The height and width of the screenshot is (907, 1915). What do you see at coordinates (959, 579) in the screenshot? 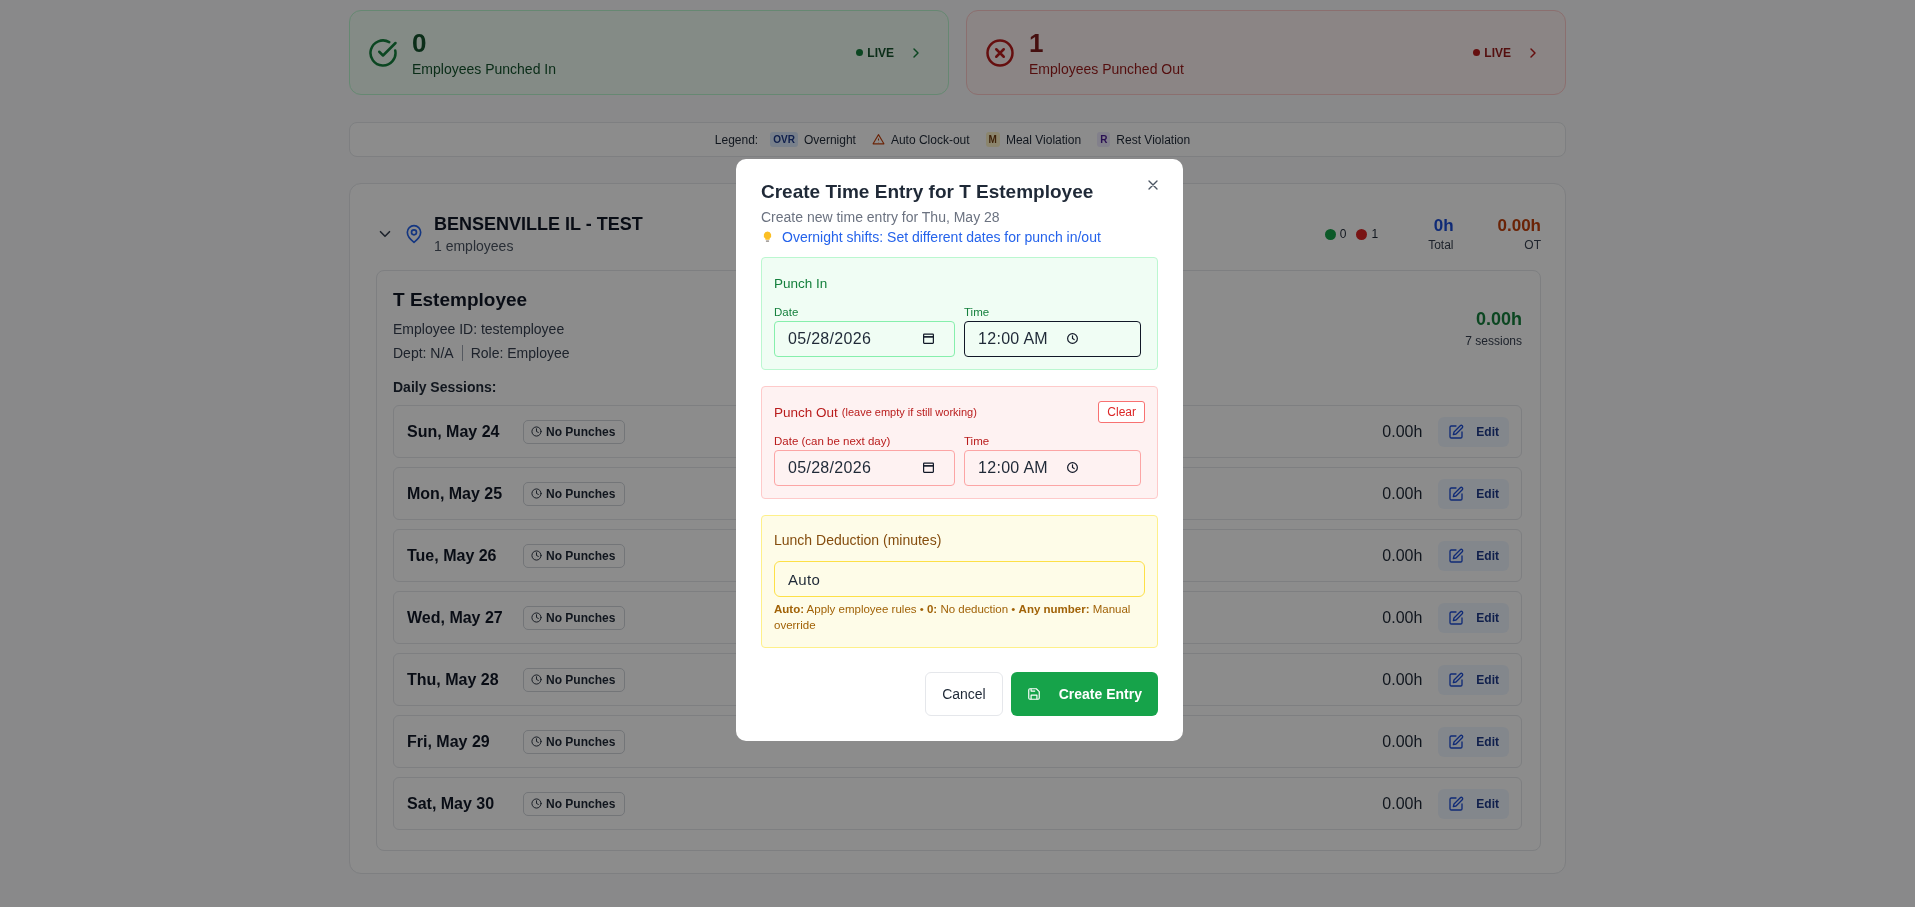
I see `lunch-input-field: Auto` at bounding box center [959, 579].